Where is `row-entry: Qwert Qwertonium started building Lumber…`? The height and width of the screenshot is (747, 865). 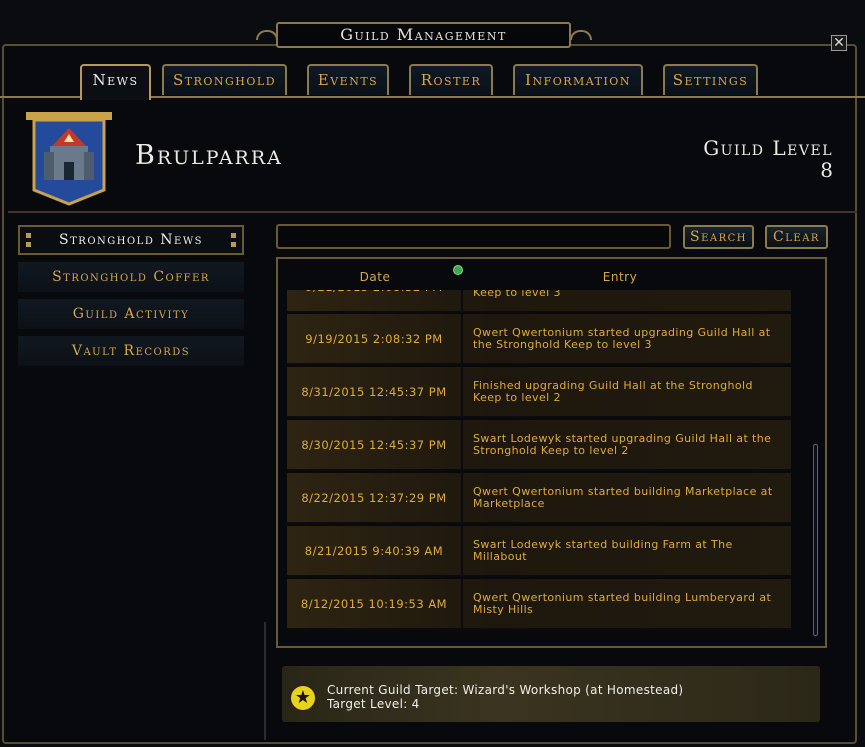 row-entry: Qwert Qwertonium started building Lumber… is located at coordinates (622, 603).